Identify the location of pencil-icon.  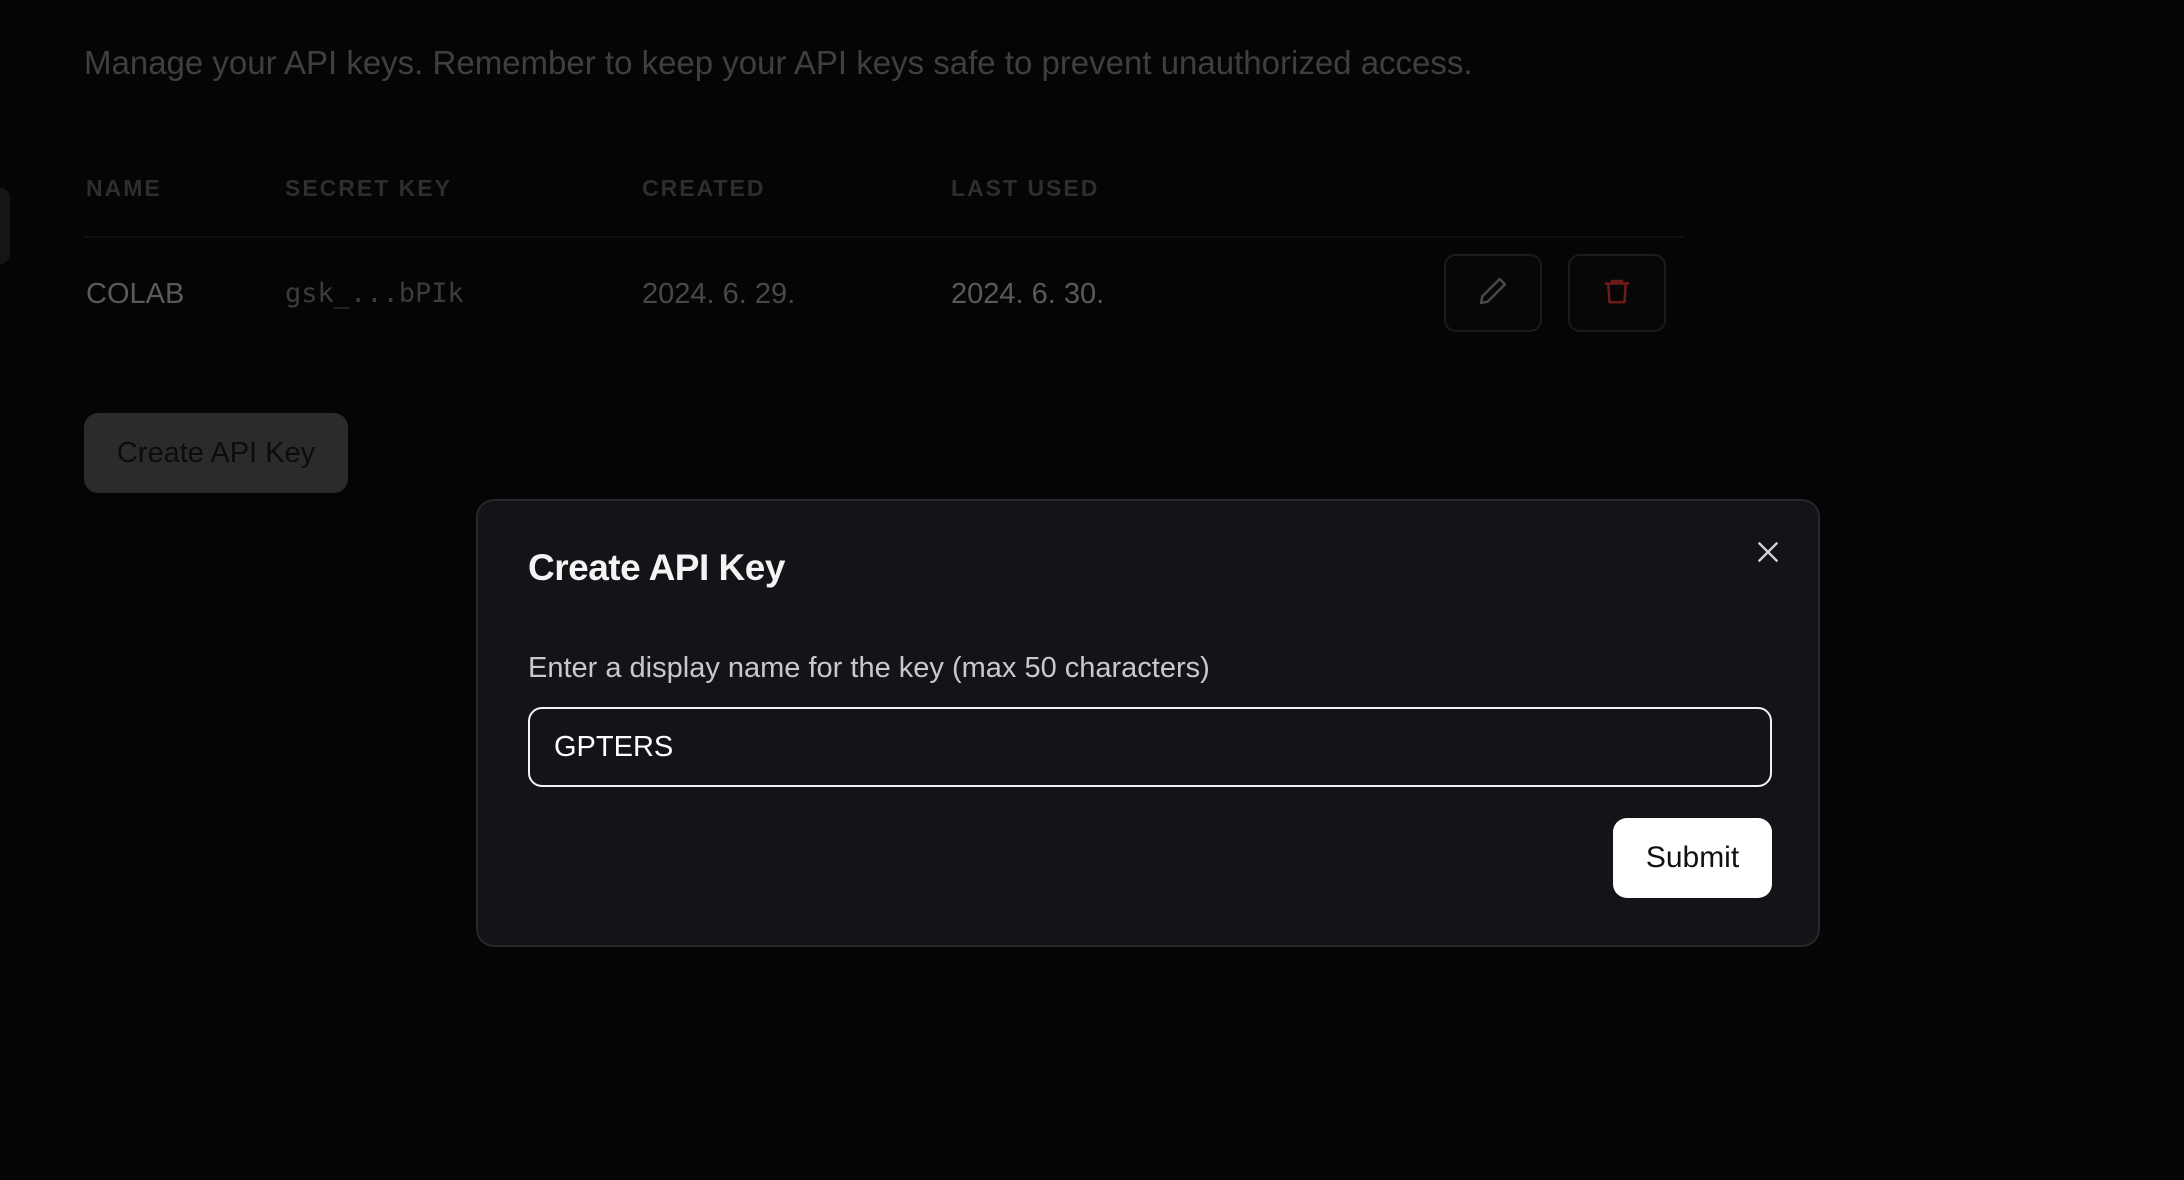
(1493, 293).